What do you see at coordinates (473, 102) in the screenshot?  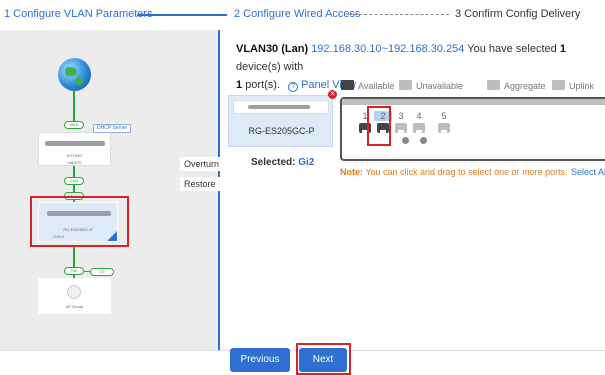 I see `panel-top-bar` at bounding box center [473, 102].